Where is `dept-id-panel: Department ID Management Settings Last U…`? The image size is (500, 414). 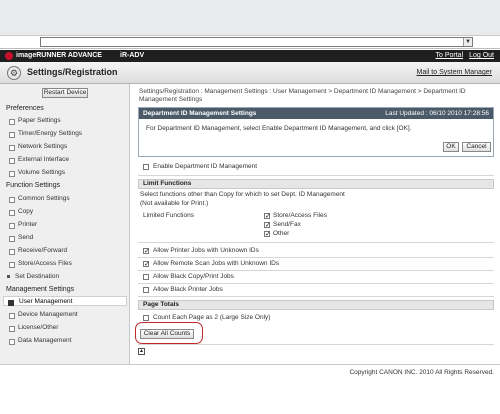 dept-id-panel: Department ID Management Settings Last U… is located at coordinates (316, 132).